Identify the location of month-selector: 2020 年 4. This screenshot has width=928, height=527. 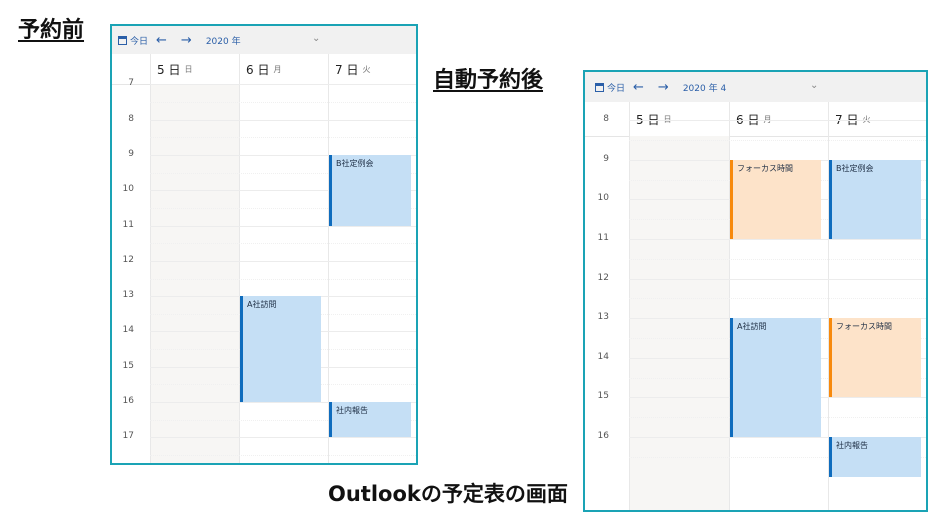
(704, 87).